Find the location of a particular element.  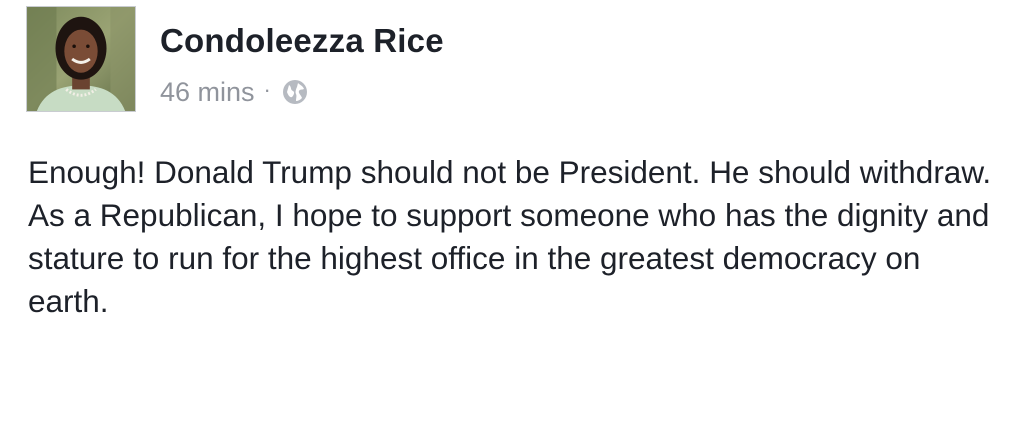

profile-photo-icon is located at coordinates (81, 59).